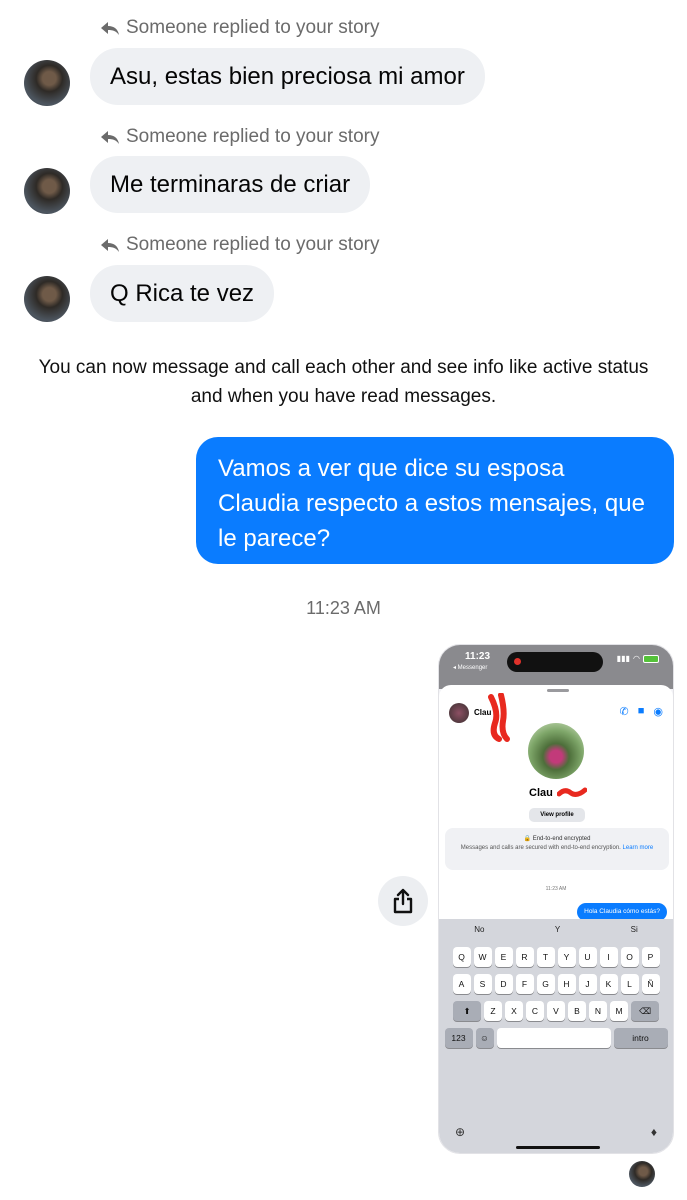 Image resolution: width=687 pixels, height=1200 pixels. Describe the element at coordinates (608, 984) in the screenshot. I see `key: K` at that location.